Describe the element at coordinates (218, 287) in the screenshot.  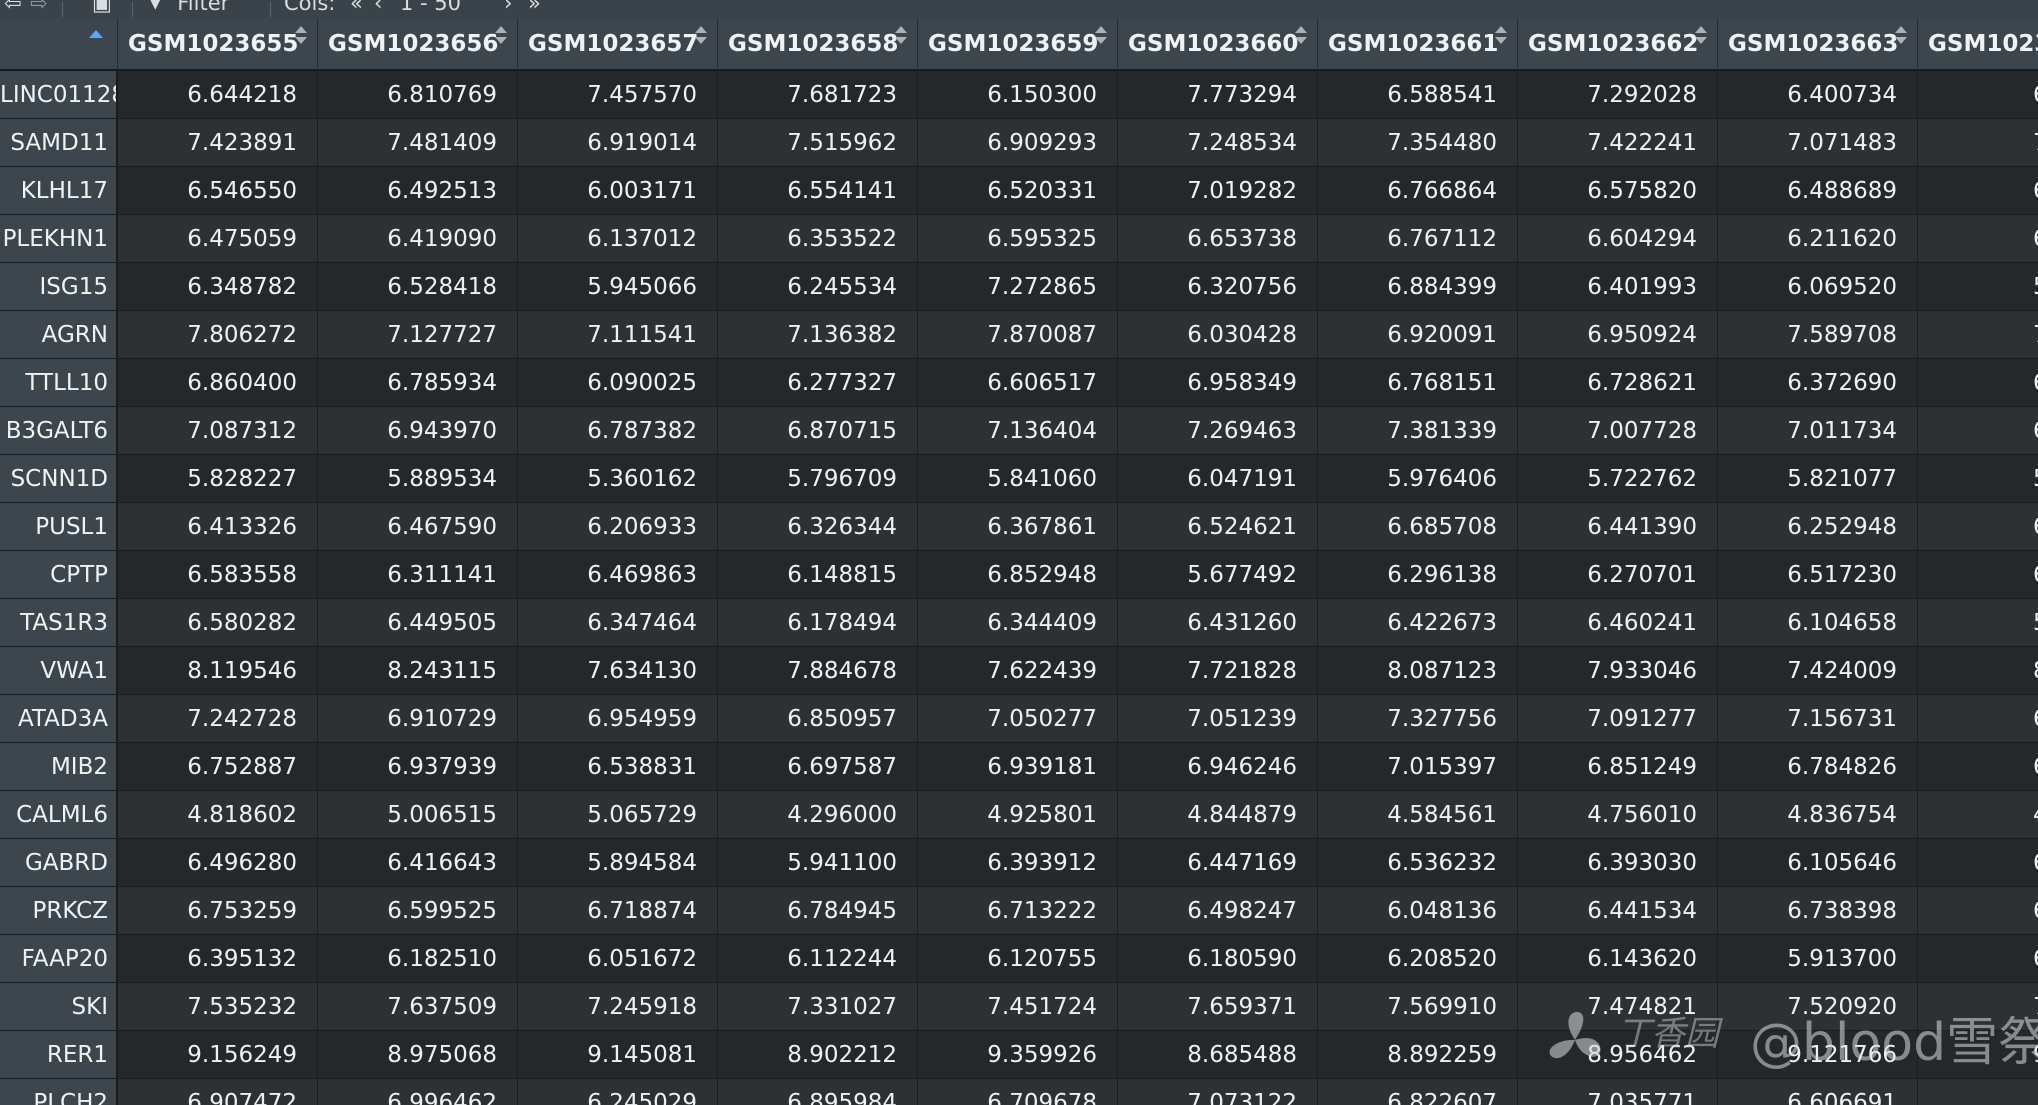
I see `table-cell: 6.348782` at that location.